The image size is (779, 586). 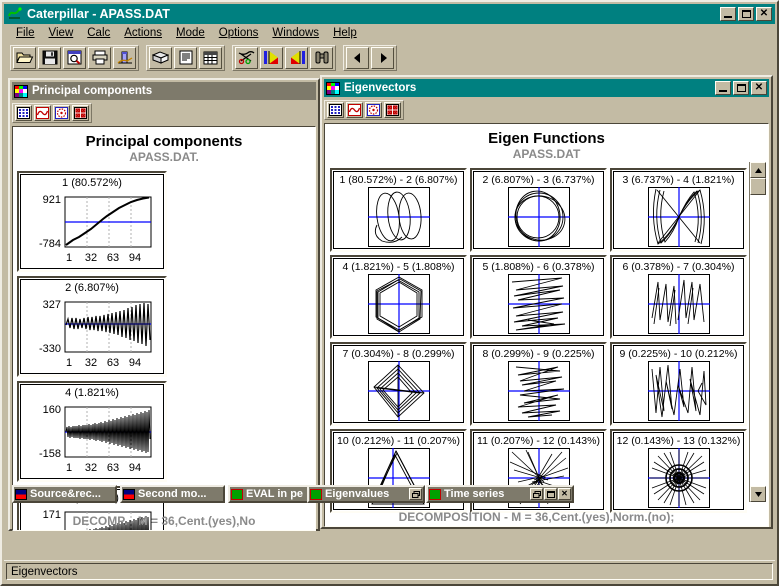 What do you see at coordinates (92, 221) in the screenshot?
I see `pc-chart-cell: 1 (80.572%) 921 -784 1 32 63 94` at bounding box center [92, 221].